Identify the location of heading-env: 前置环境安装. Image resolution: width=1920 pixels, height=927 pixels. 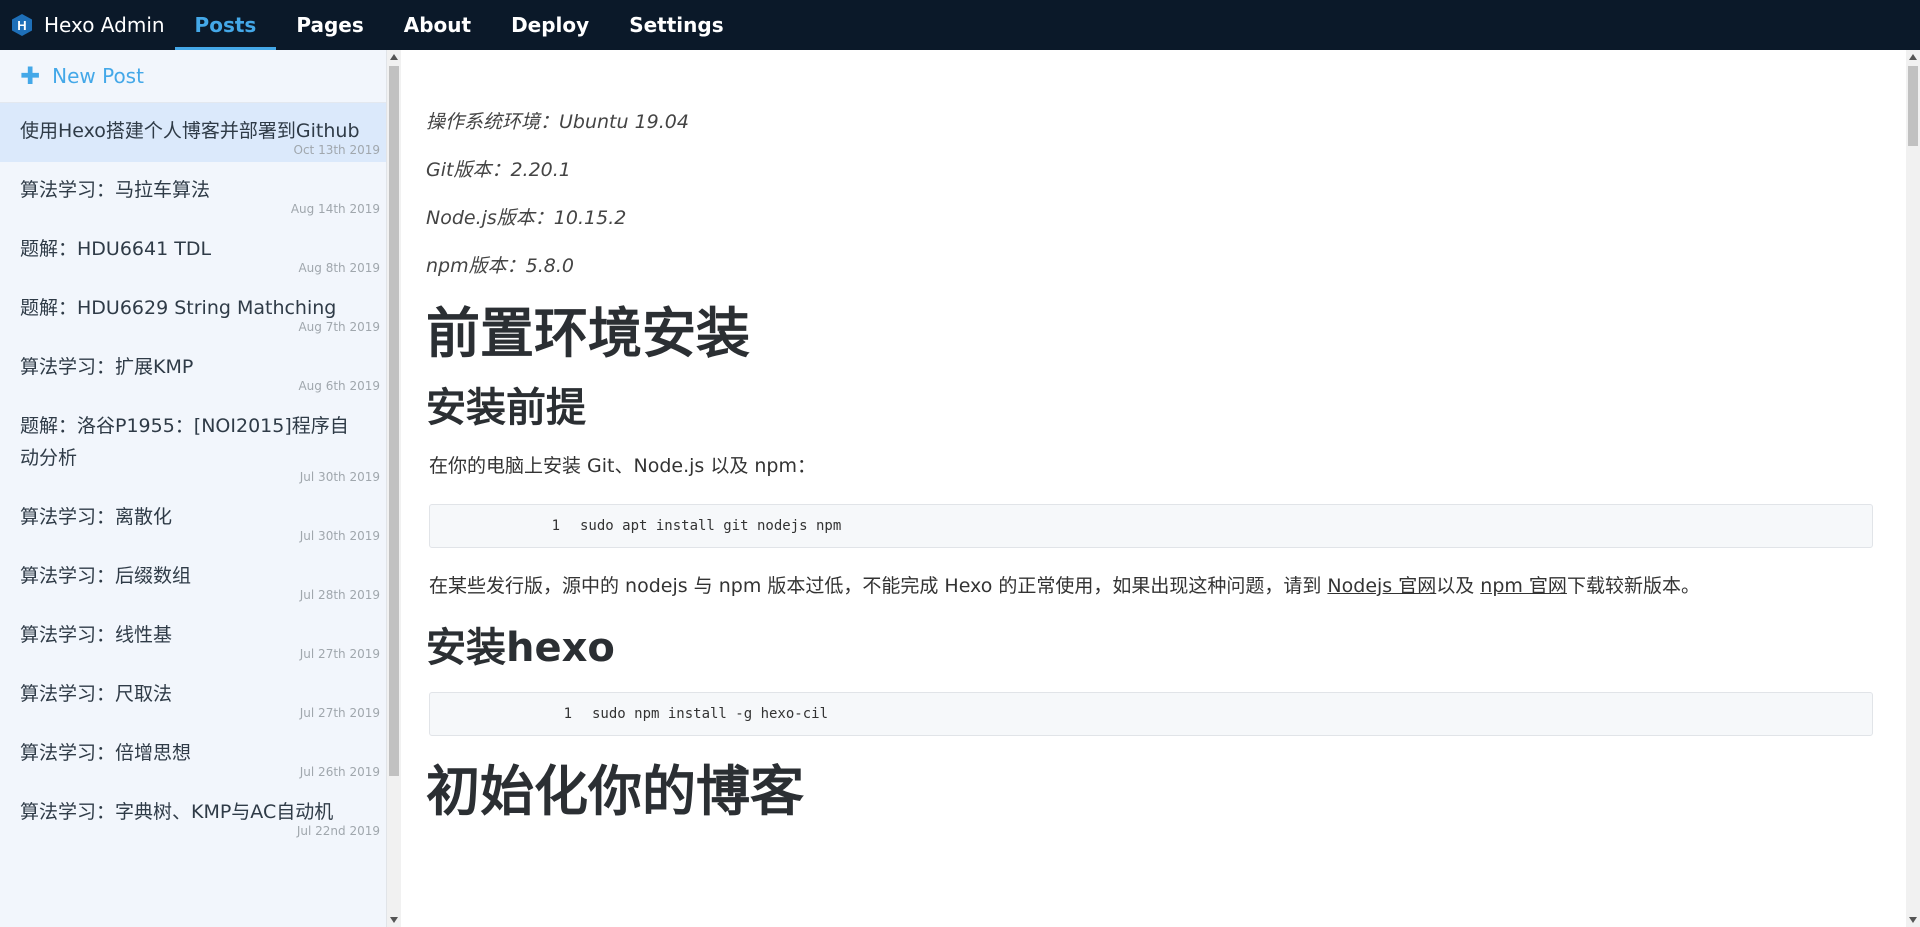
(588, 333).